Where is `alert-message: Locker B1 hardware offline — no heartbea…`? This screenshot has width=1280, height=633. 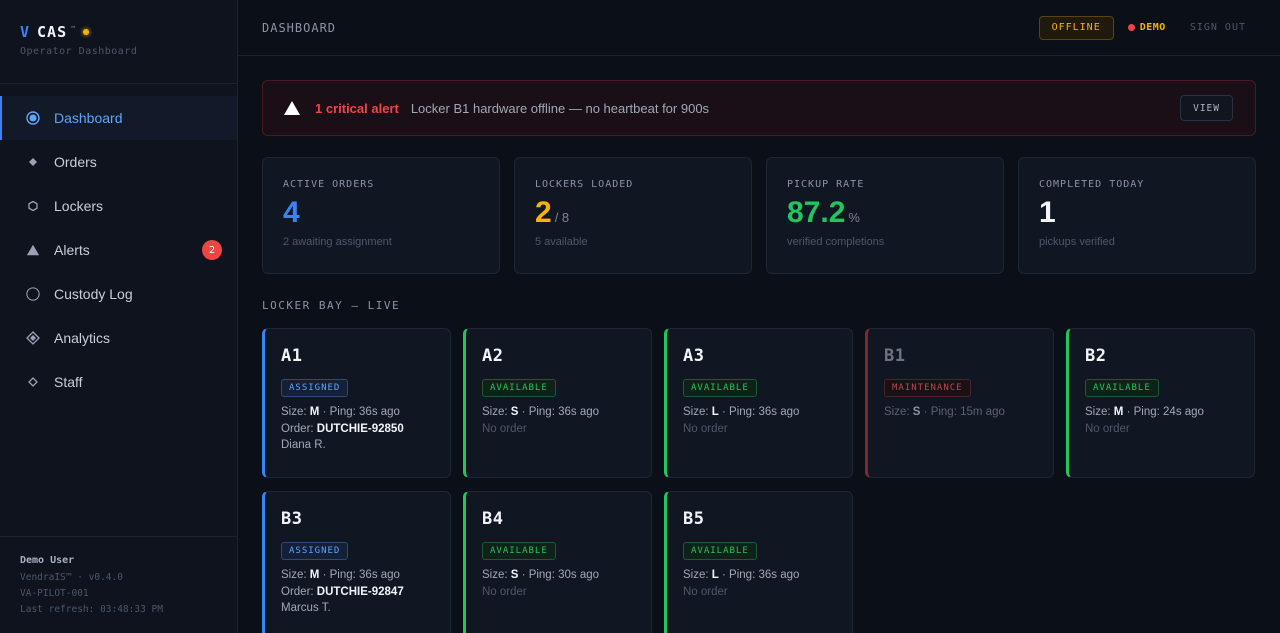 alert-message: Locker B1 hardware offline — no heartbea… is located at coordinates (560, 108).